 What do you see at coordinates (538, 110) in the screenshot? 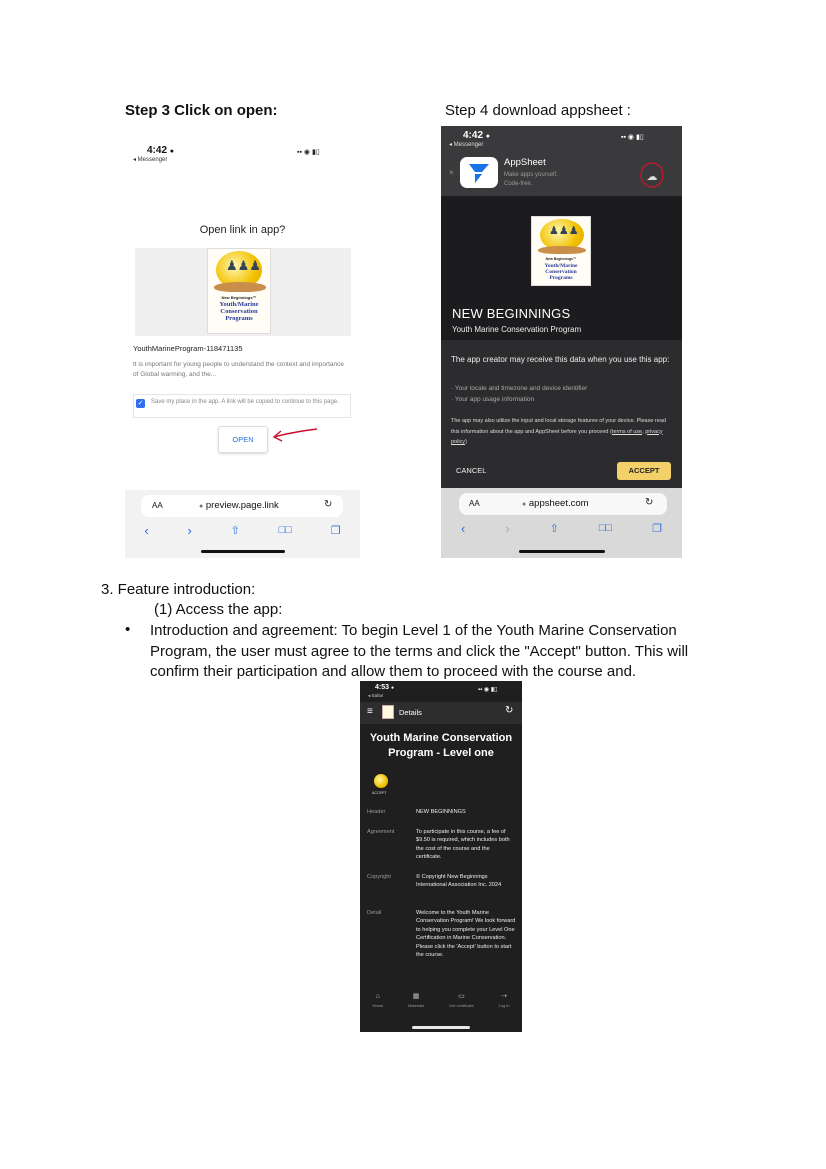
I see `step4-heading: Step 4 download appsheet :` at bounding box center [538, 110].